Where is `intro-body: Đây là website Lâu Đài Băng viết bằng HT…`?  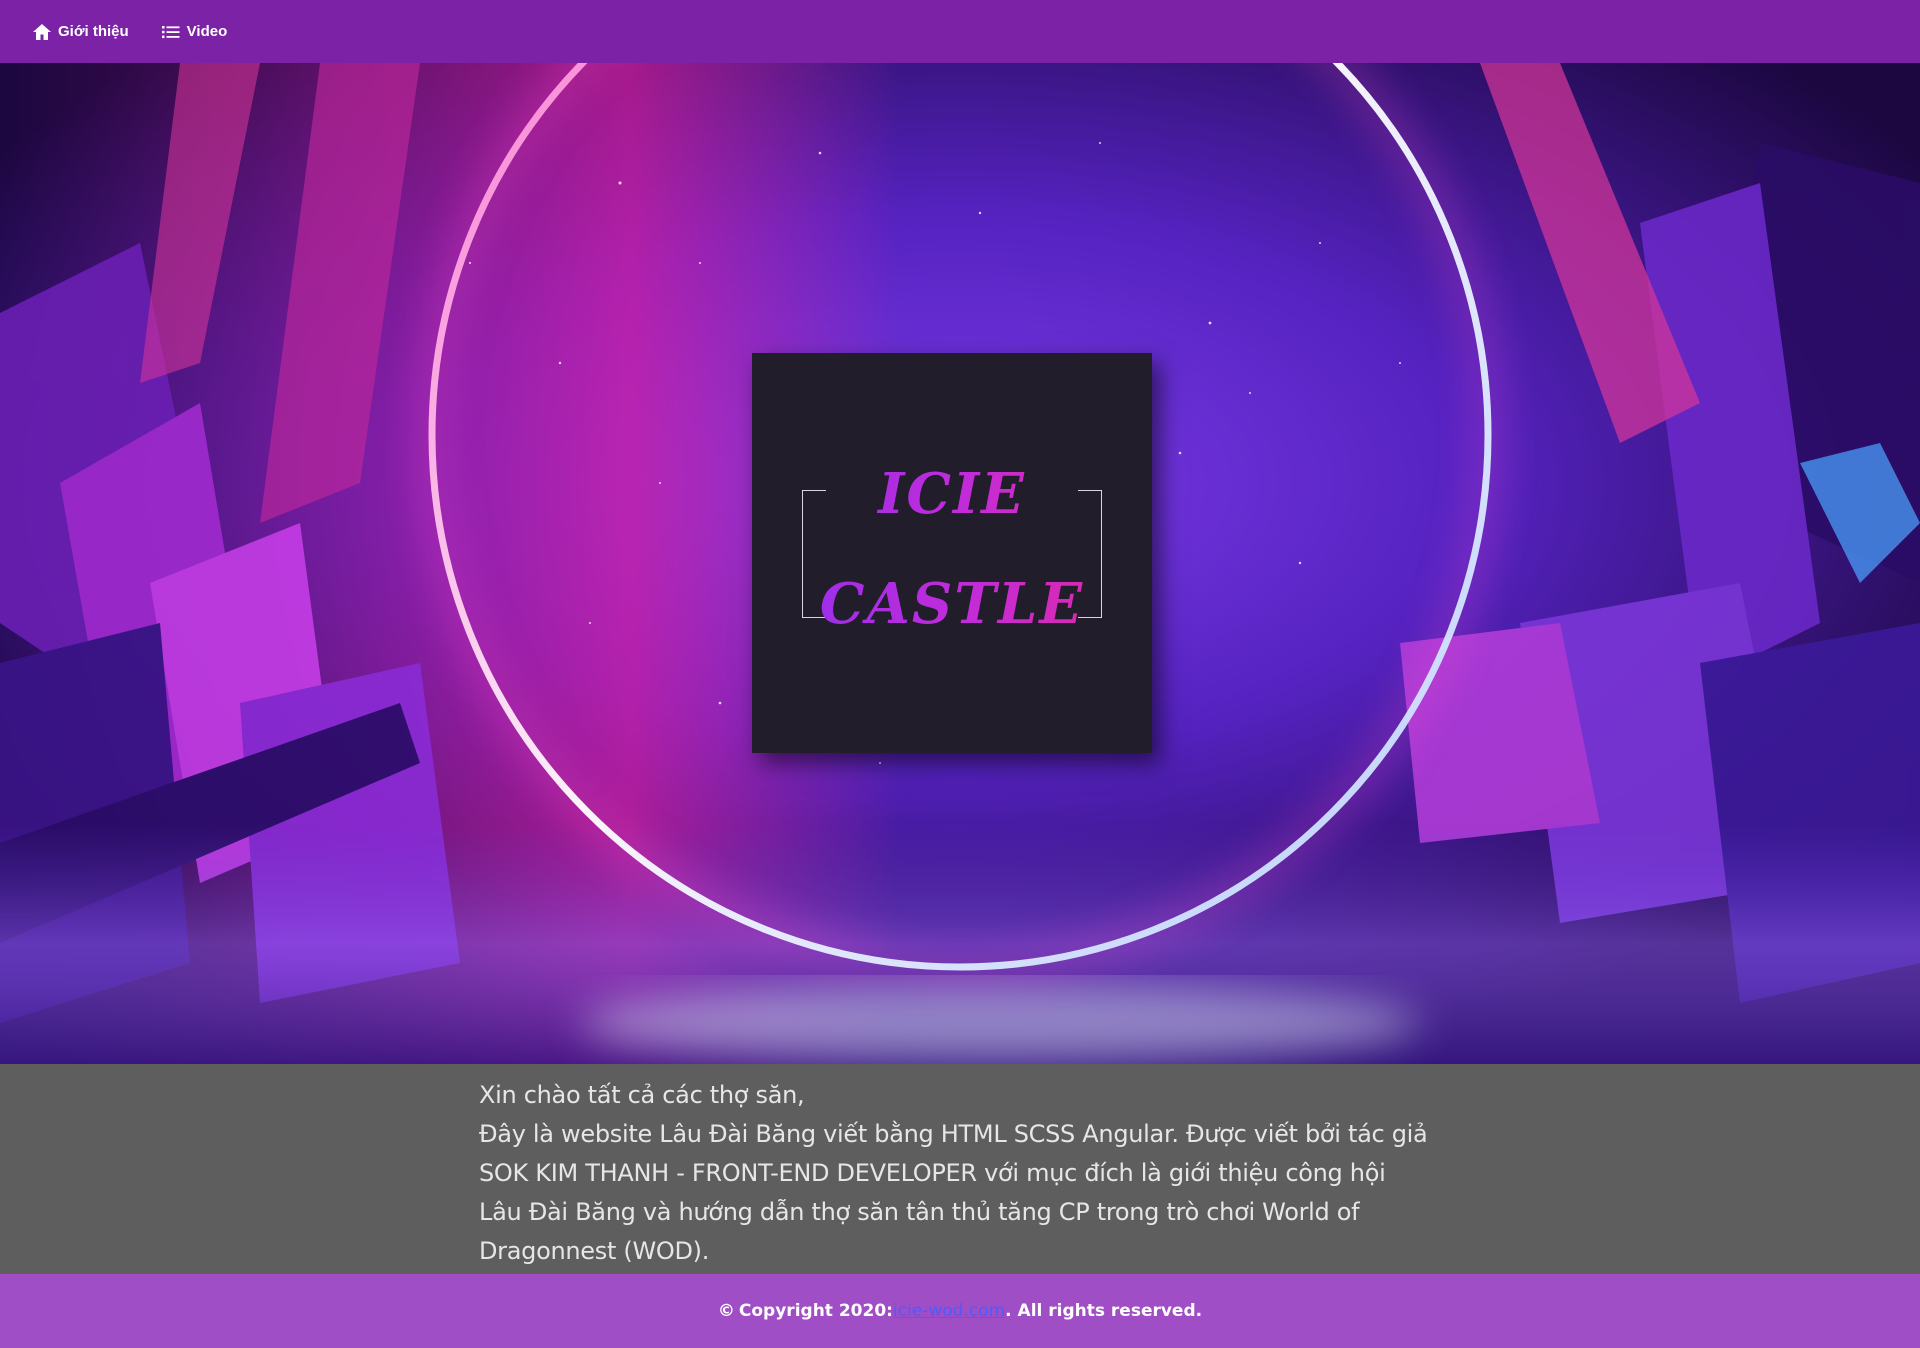
intro-body: Đây là website Lâu Đài Băng viết bằng HT… is located at coordinates (953, 1192).